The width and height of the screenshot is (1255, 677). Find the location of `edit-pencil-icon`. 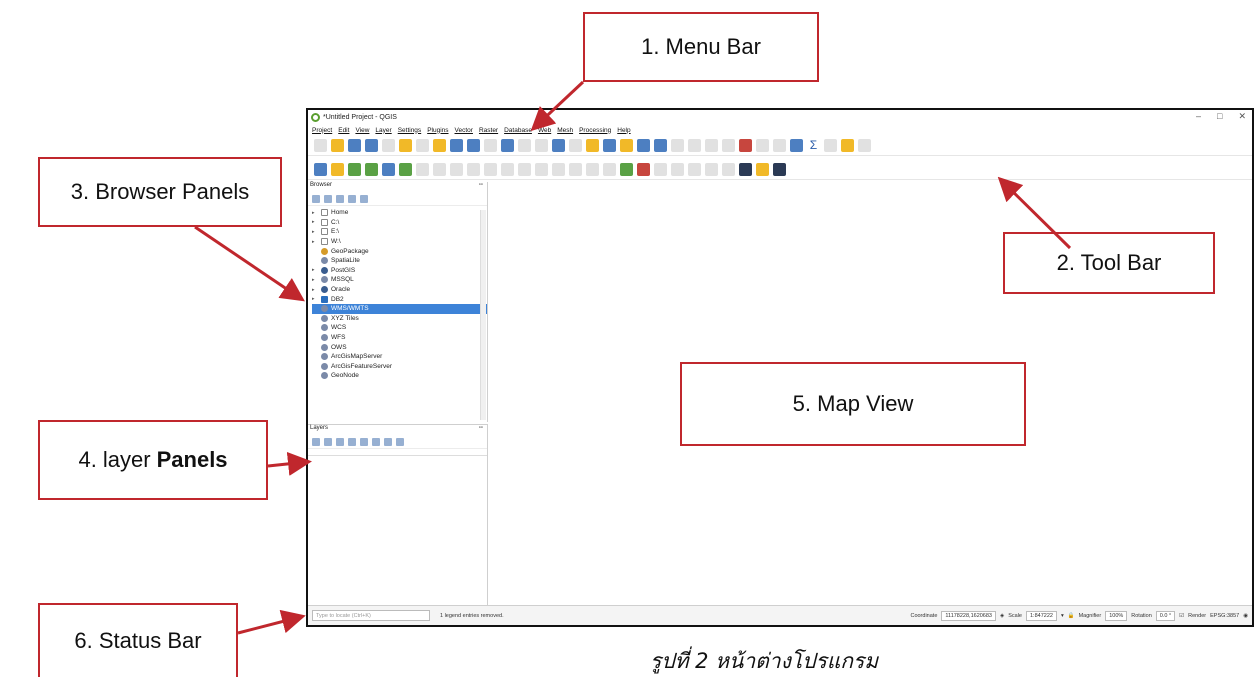

edit-pencil-icon is located at coordinates (422, 169).